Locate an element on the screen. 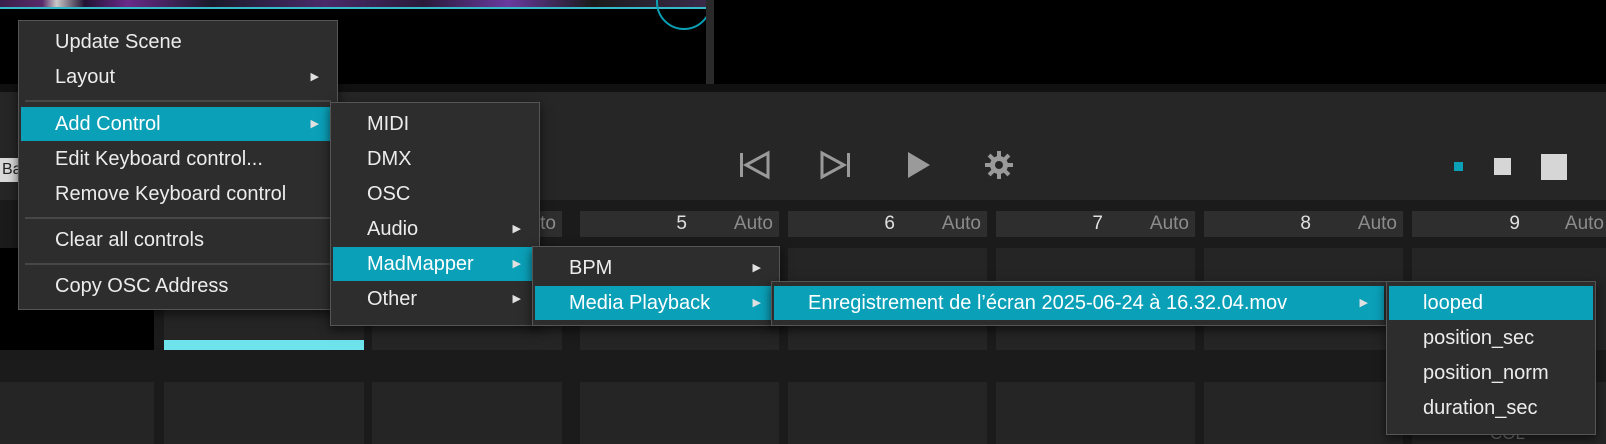  menu-item-clear-all-controls: Clear all controls is located at coordinates (178, 240).